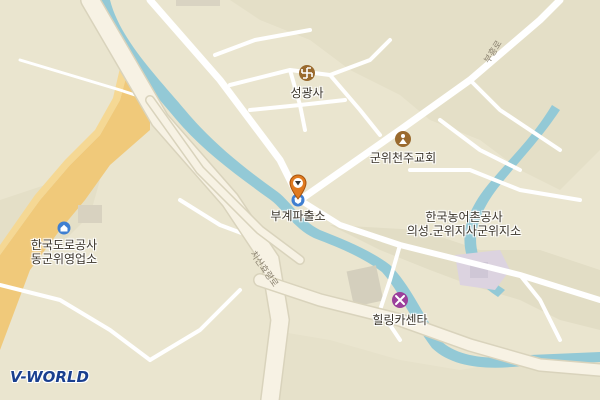 This screenshot has height=400, width=600. What do you see at coordinates (403, 139) in the screenshot?
I see `church-icon` at bounding box center [403, 139].